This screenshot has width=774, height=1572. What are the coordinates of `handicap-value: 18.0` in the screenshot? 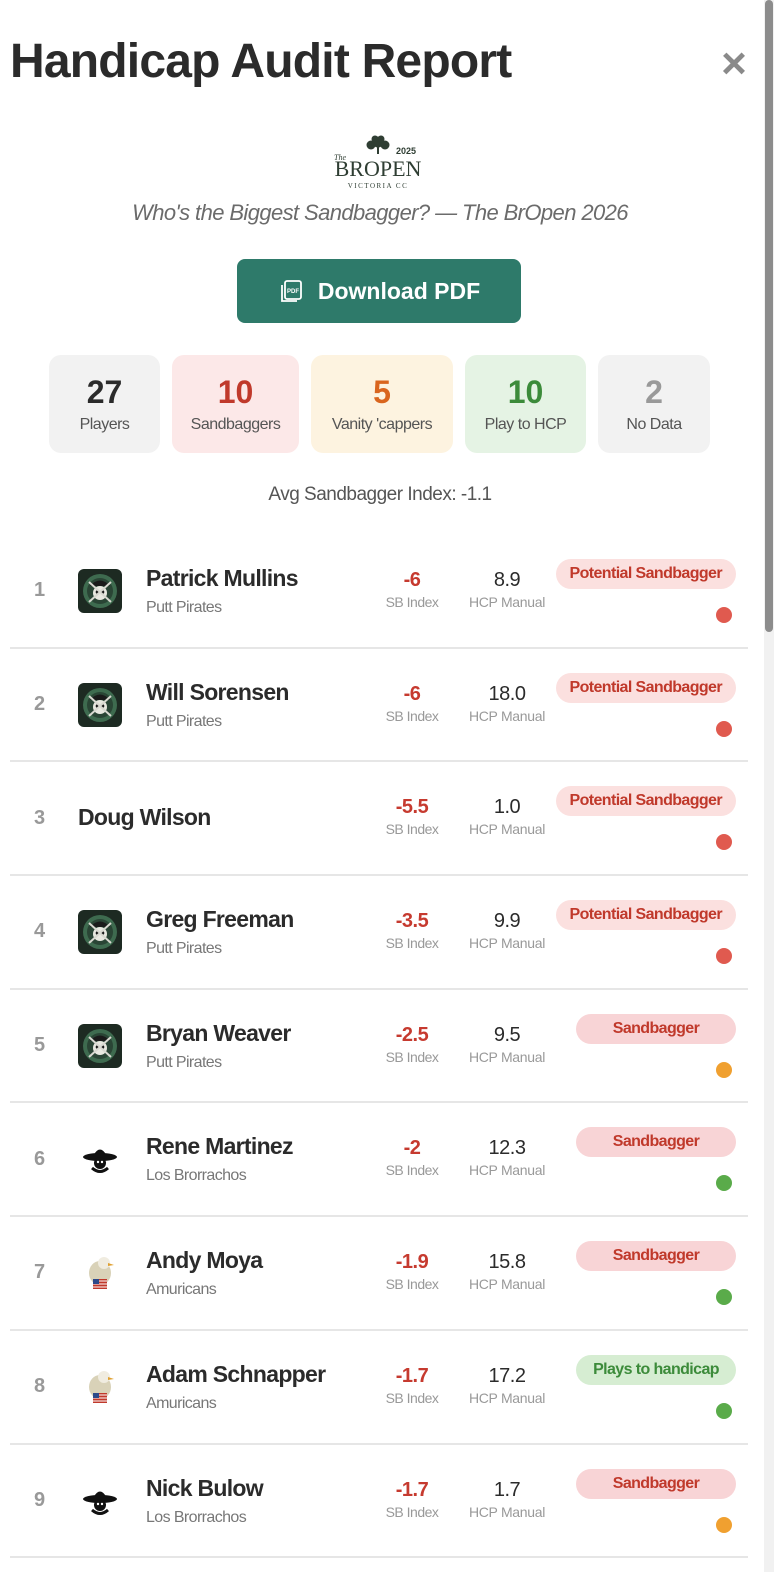 It's located at (507, 693).